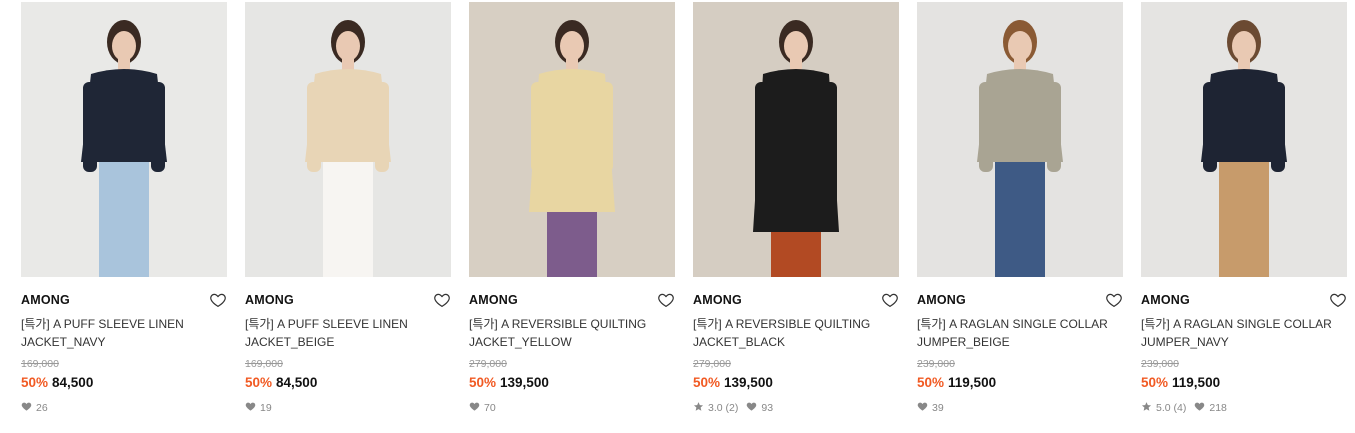 Image resolution: width=1355 pixels, height=433 pixels. What do you see at coordinates (1244, 408) in the screenshot?
I see `product-stats: 5.0 (4) 218` at bounding box center [1244, 408].